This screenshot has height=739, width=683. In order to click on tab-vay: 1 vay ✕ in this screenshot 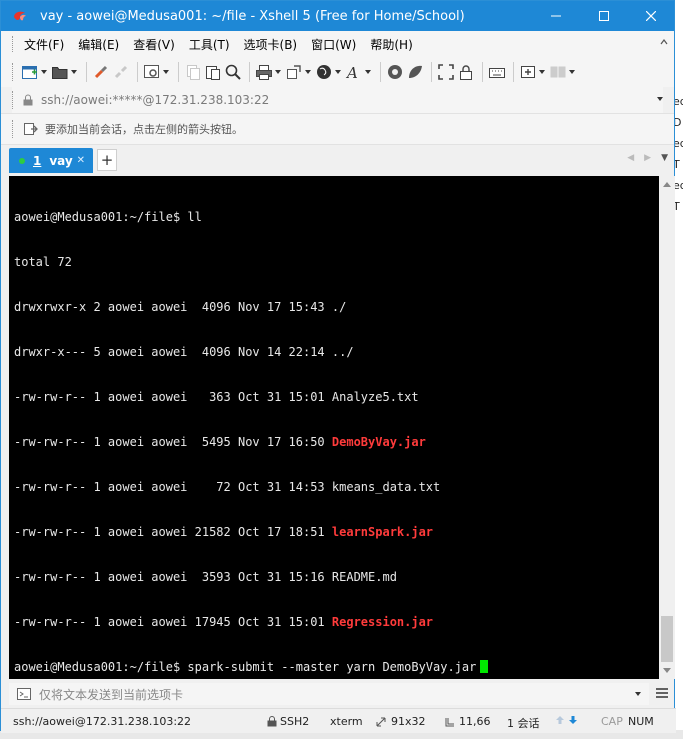, I will do `click(51, 160)`.